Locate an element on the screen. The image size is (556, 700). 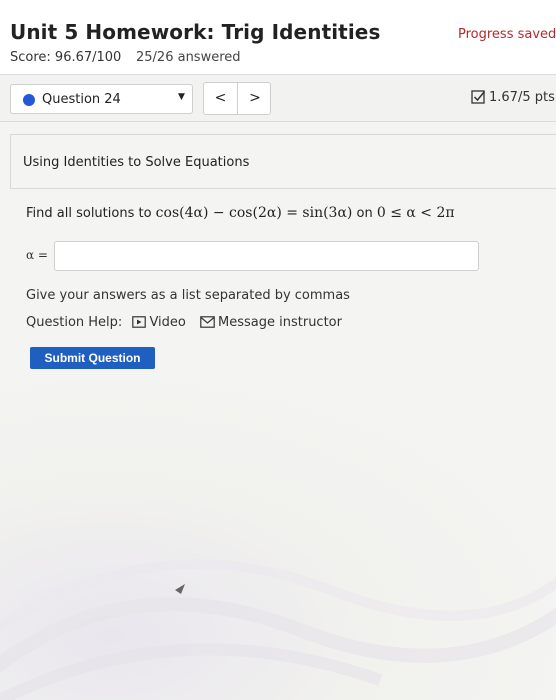
next-question-button: > is located at coordinates (255, 98).